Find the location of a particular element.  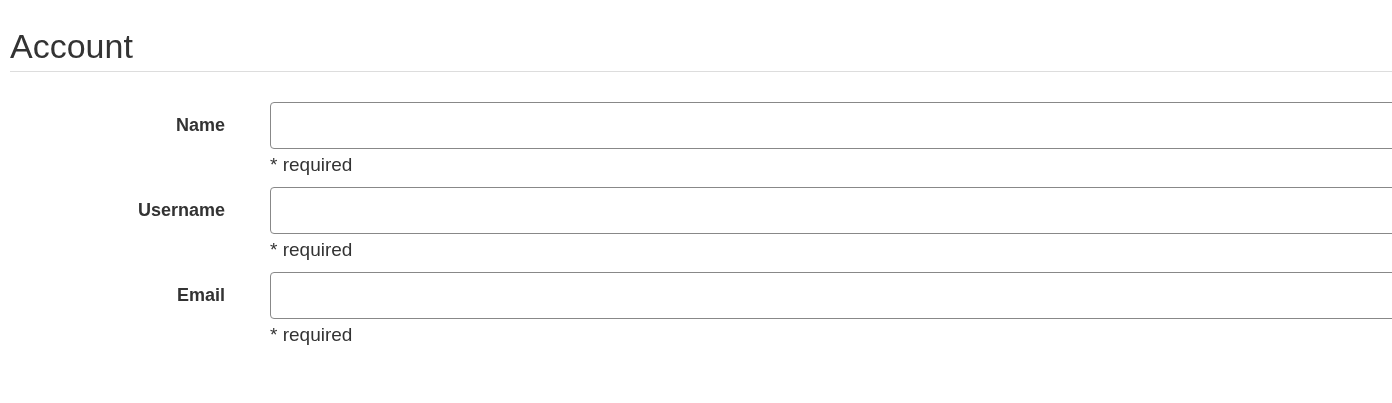

field-label: Username is located at coordinates (180, 210).